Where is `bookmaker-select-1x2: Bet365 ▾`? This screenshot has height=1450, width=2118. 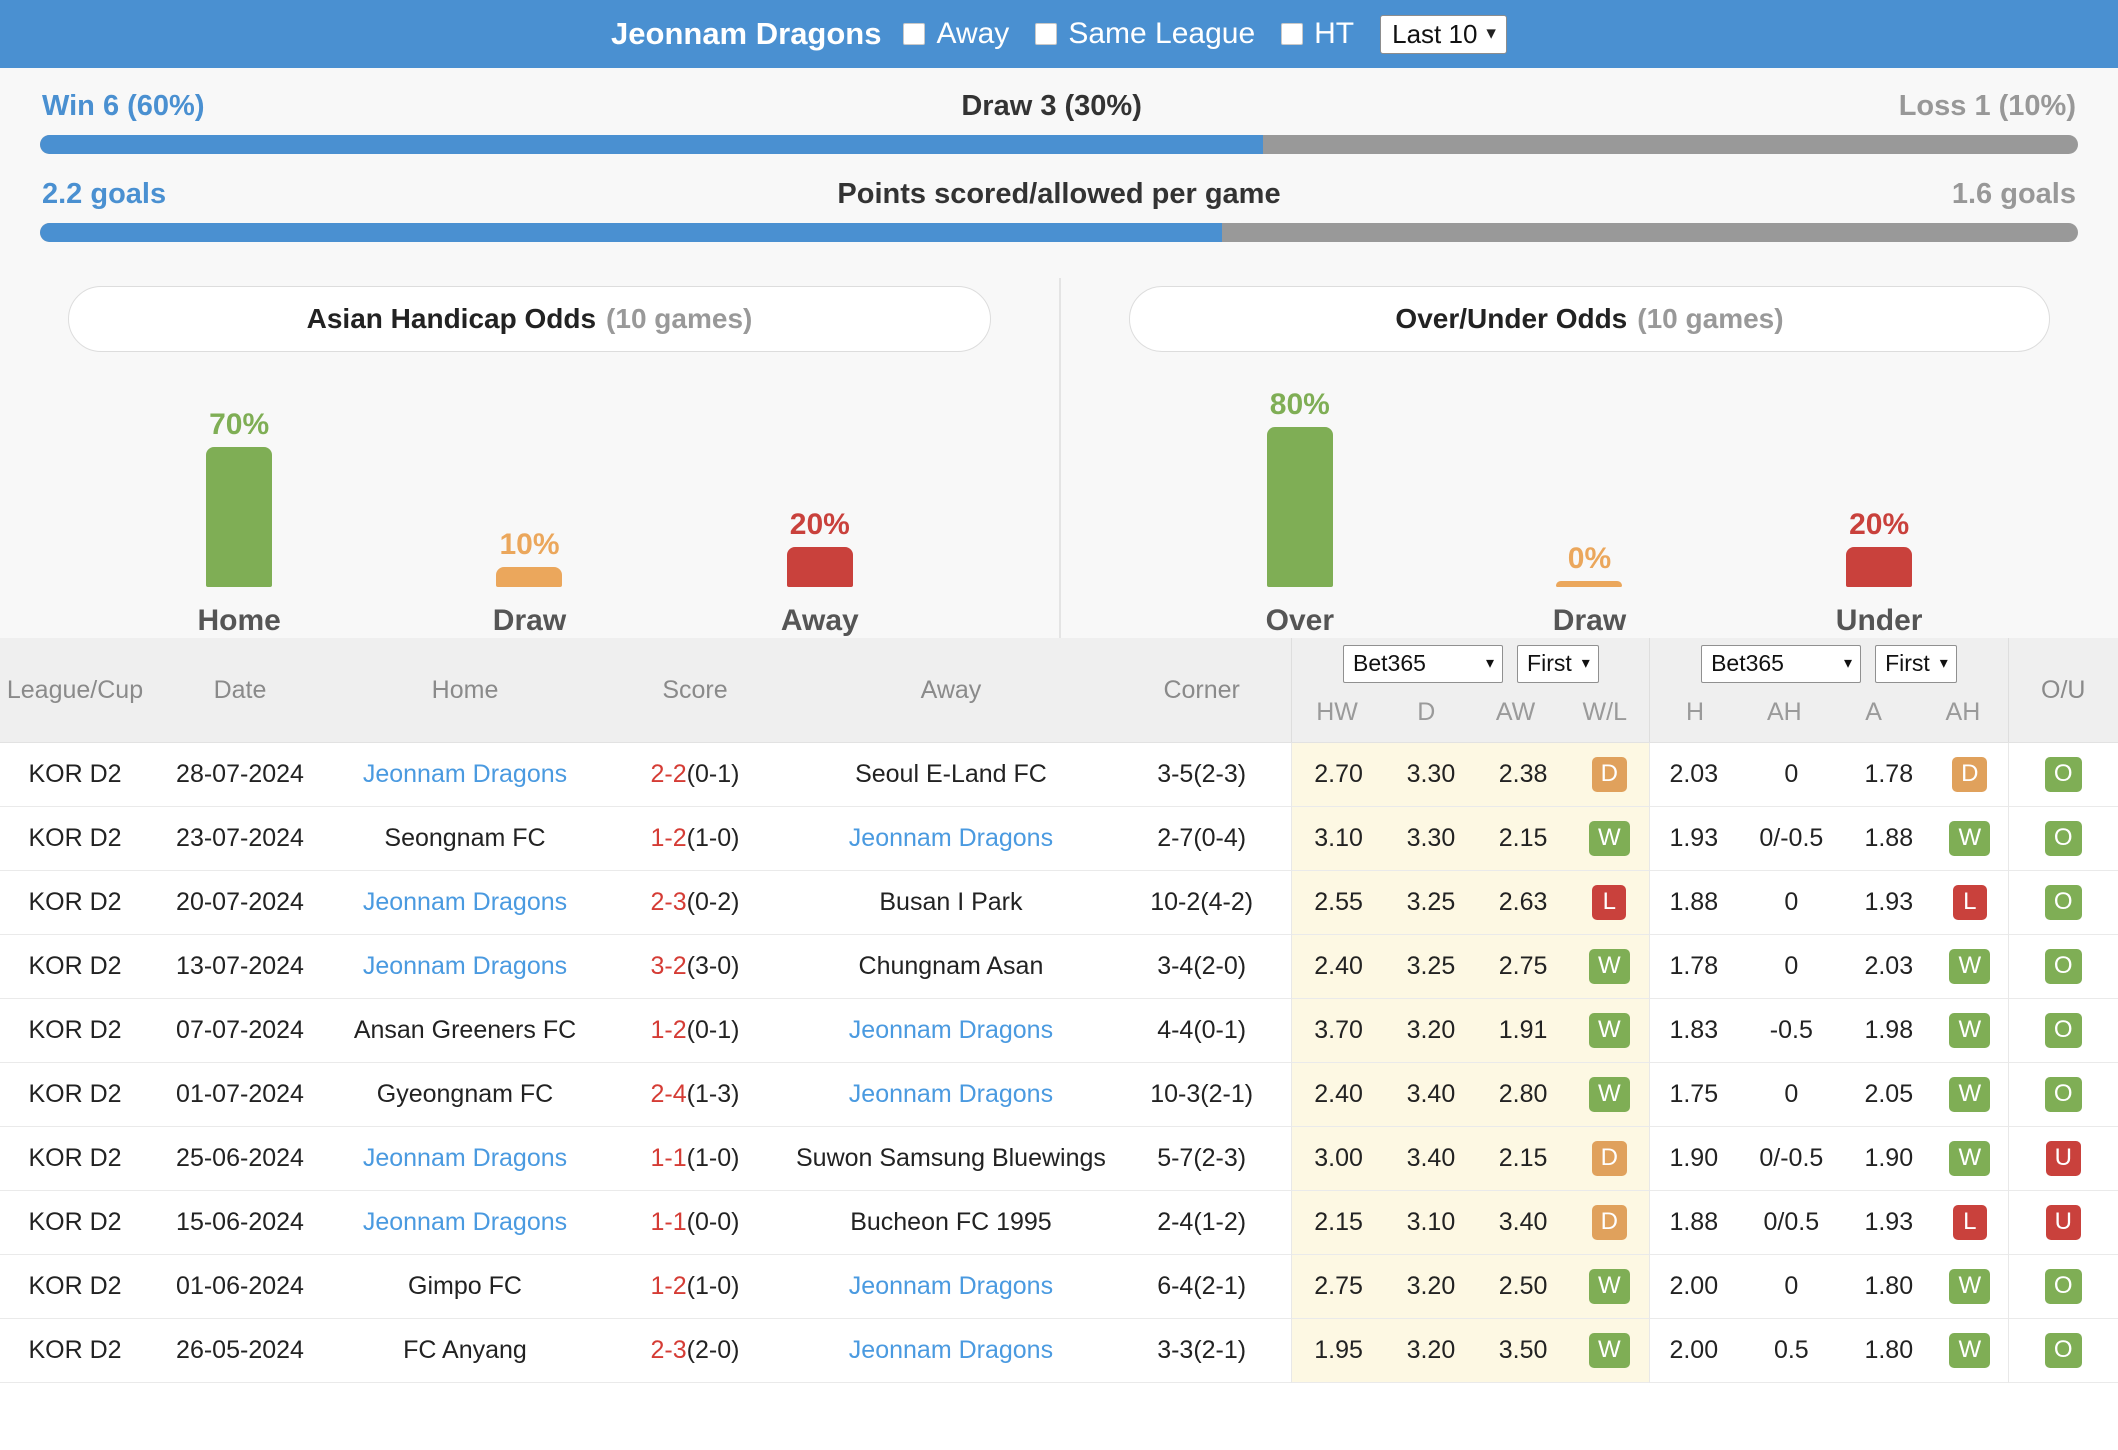
bookmaker-select-1x2: Bet365 ▾ is located at coordinates (1423, 664).